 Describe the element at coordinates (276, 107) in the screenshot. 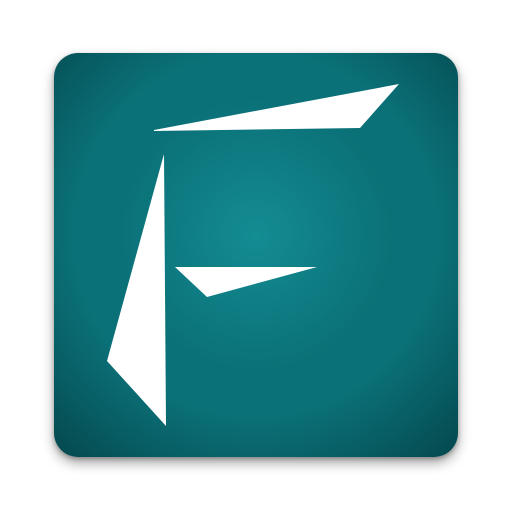

I see `letter-f-top-bar` at that location.